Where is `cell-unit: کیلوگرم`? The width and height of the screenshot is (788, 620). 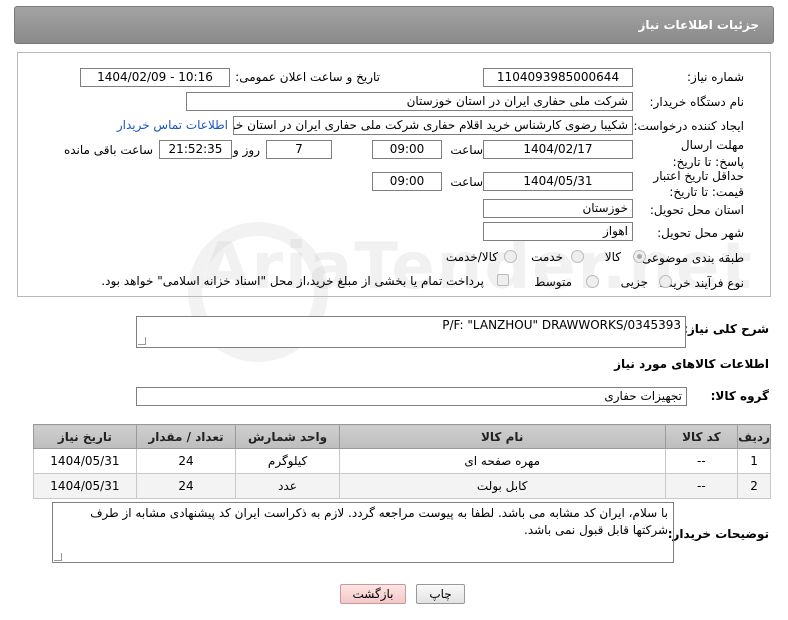 cell-unit: کیلوگرم is located at coordinates (287, 461).